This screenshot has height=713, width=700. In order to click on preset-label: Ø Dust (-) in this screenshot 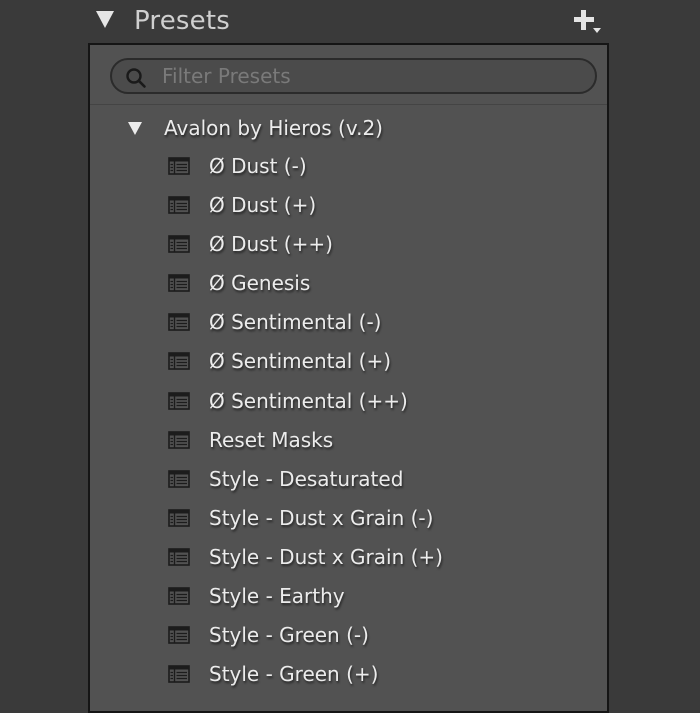, I will do `click(258, 166)`.